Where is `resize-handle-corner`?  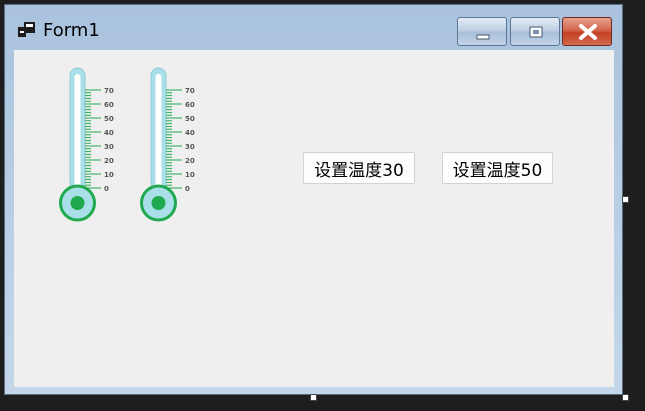
resize-handle-corner is located at coordinates (625, 397).